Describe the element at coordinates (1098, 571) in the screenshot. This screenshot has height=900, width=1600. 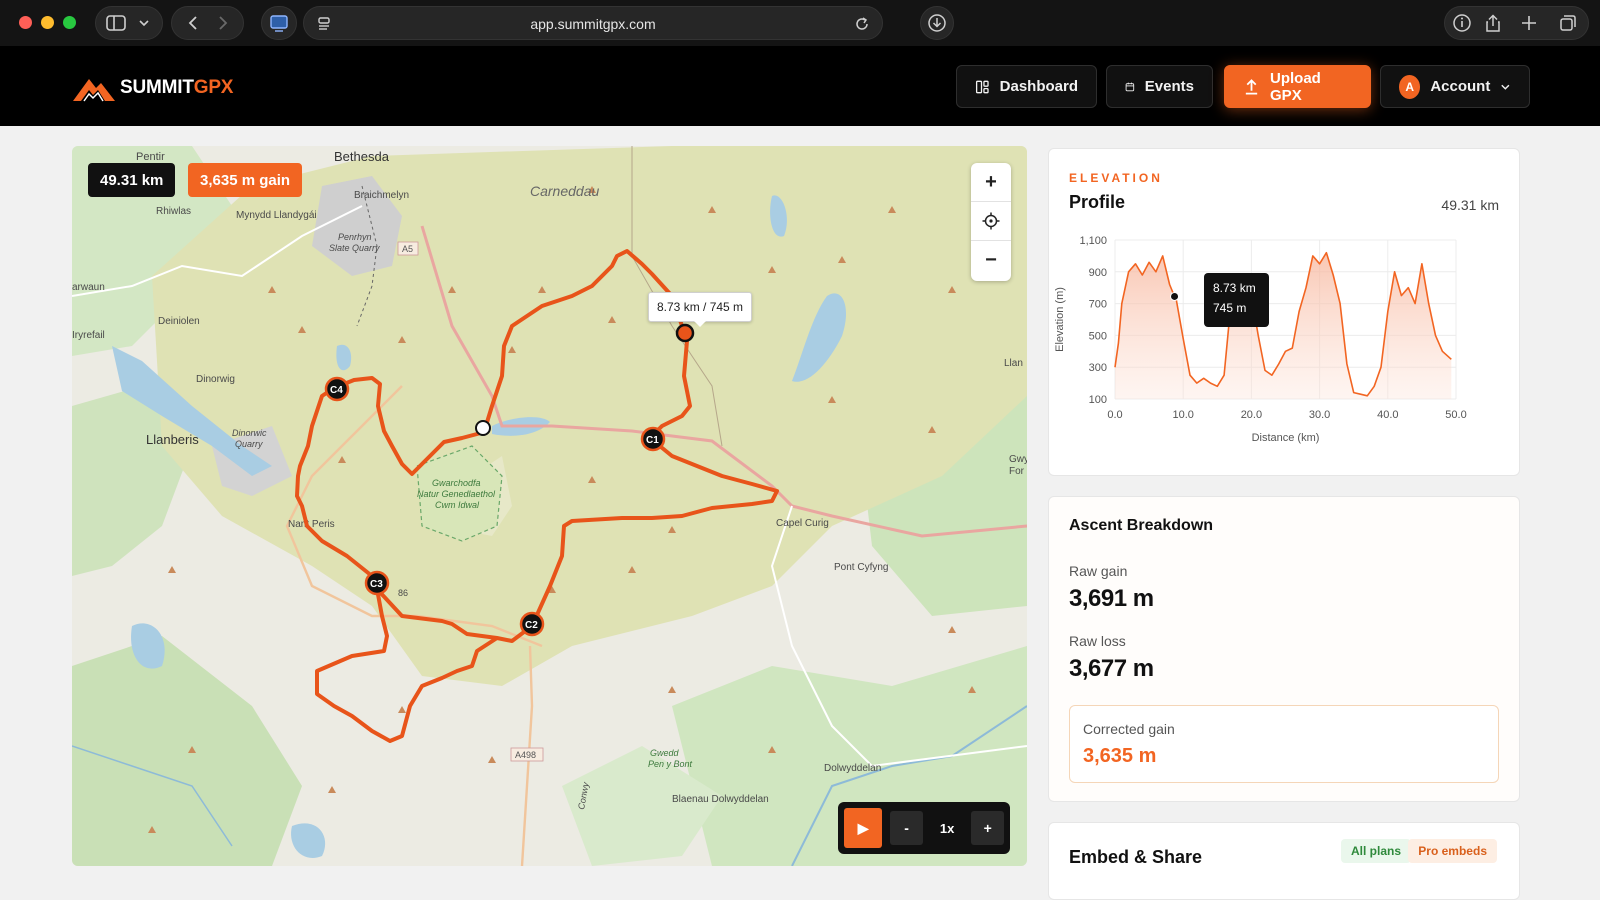
I see `raw-gain-label: Raw gain` at that location.